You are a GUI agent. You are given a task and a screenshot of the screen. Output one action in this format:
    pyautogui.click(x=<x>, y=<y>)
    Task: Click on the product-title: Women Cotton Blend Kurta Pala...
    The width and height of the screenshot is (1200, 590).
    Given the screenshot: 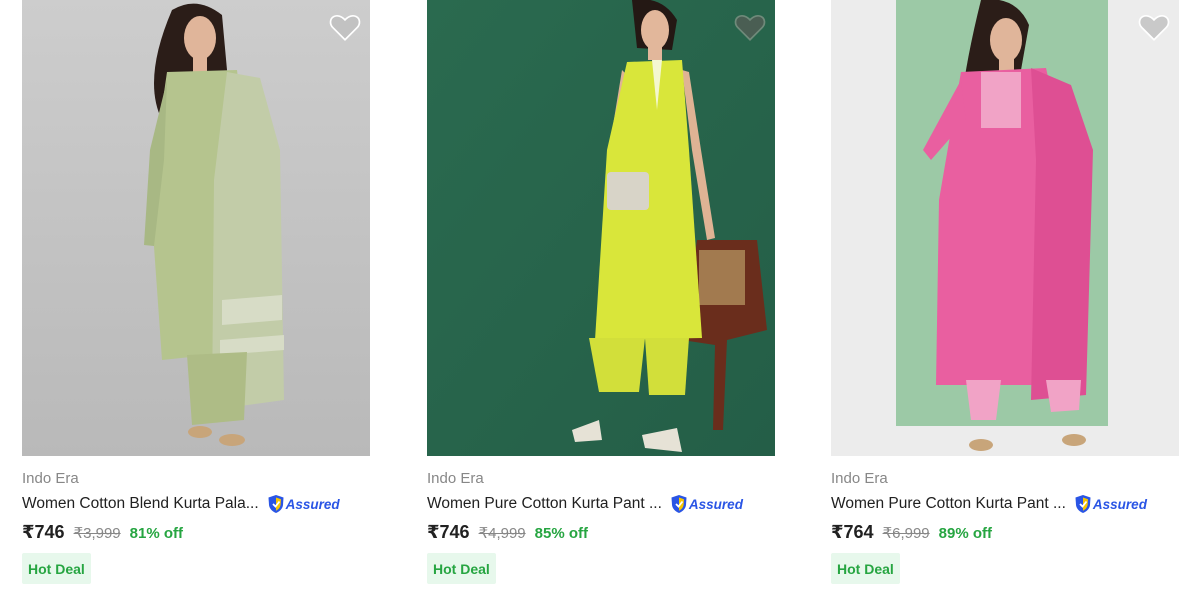 What is the action you would take?
    pyautogui.click(x=140, y=504)
    